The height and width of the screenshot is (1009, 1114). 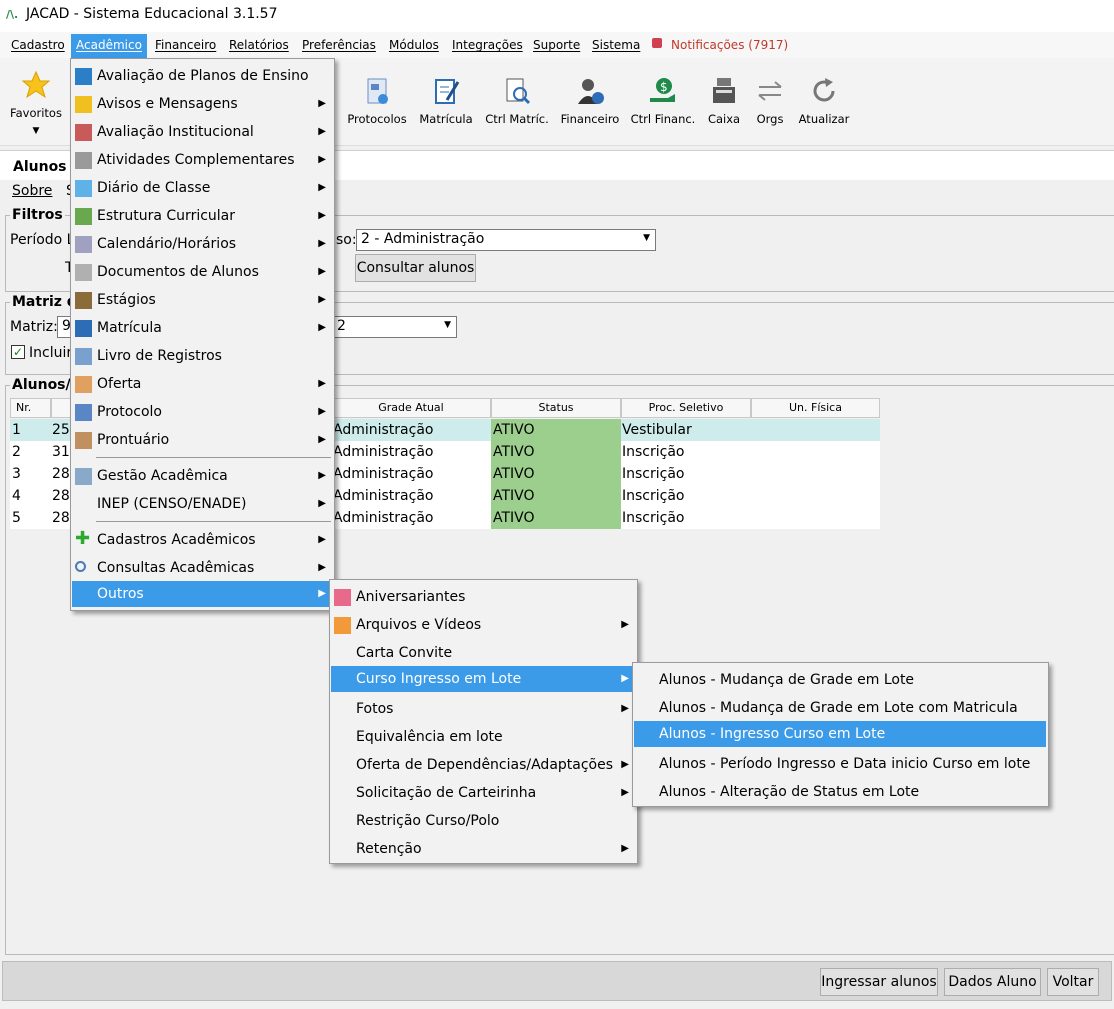 I want to click on favoritos-label: Favoritos, so click(x=36, y=113).